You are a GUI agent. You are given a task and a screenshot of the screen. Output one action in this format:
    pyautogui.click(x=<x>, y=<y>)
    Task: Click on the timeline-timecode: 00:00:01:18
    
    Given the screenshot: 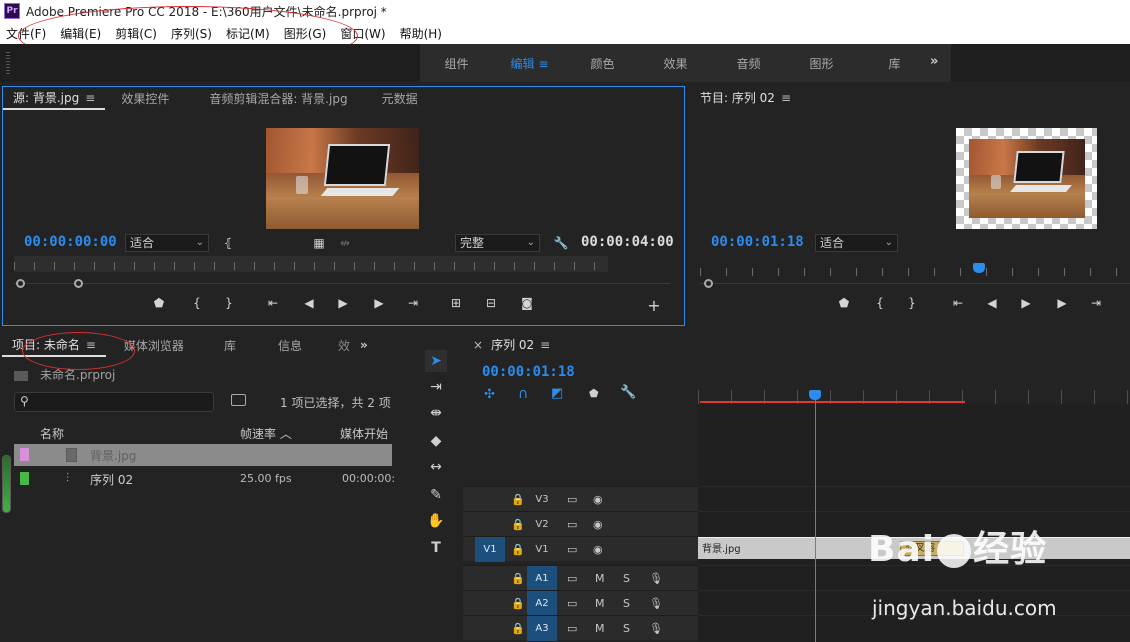 What is the action you would take?
    pyautogui.click(x=528, y=372)
    